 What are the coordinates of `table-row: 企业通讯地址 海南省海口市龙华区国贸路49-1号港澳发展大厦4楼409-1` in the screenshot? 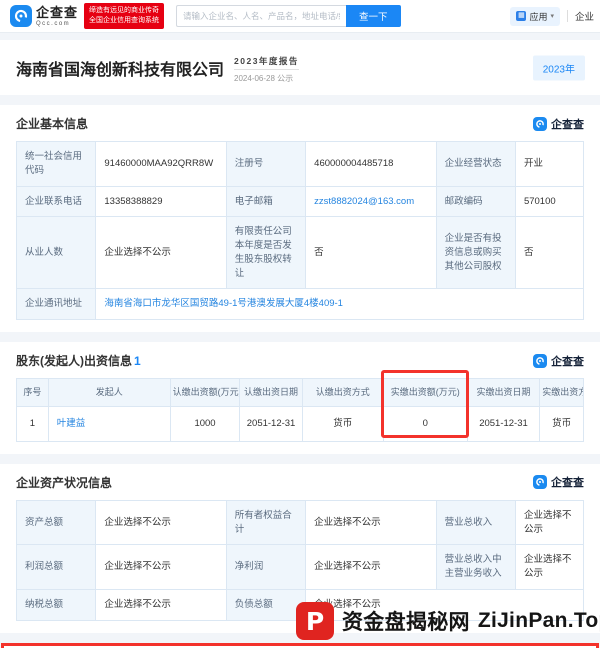 It's located at (299, 304).